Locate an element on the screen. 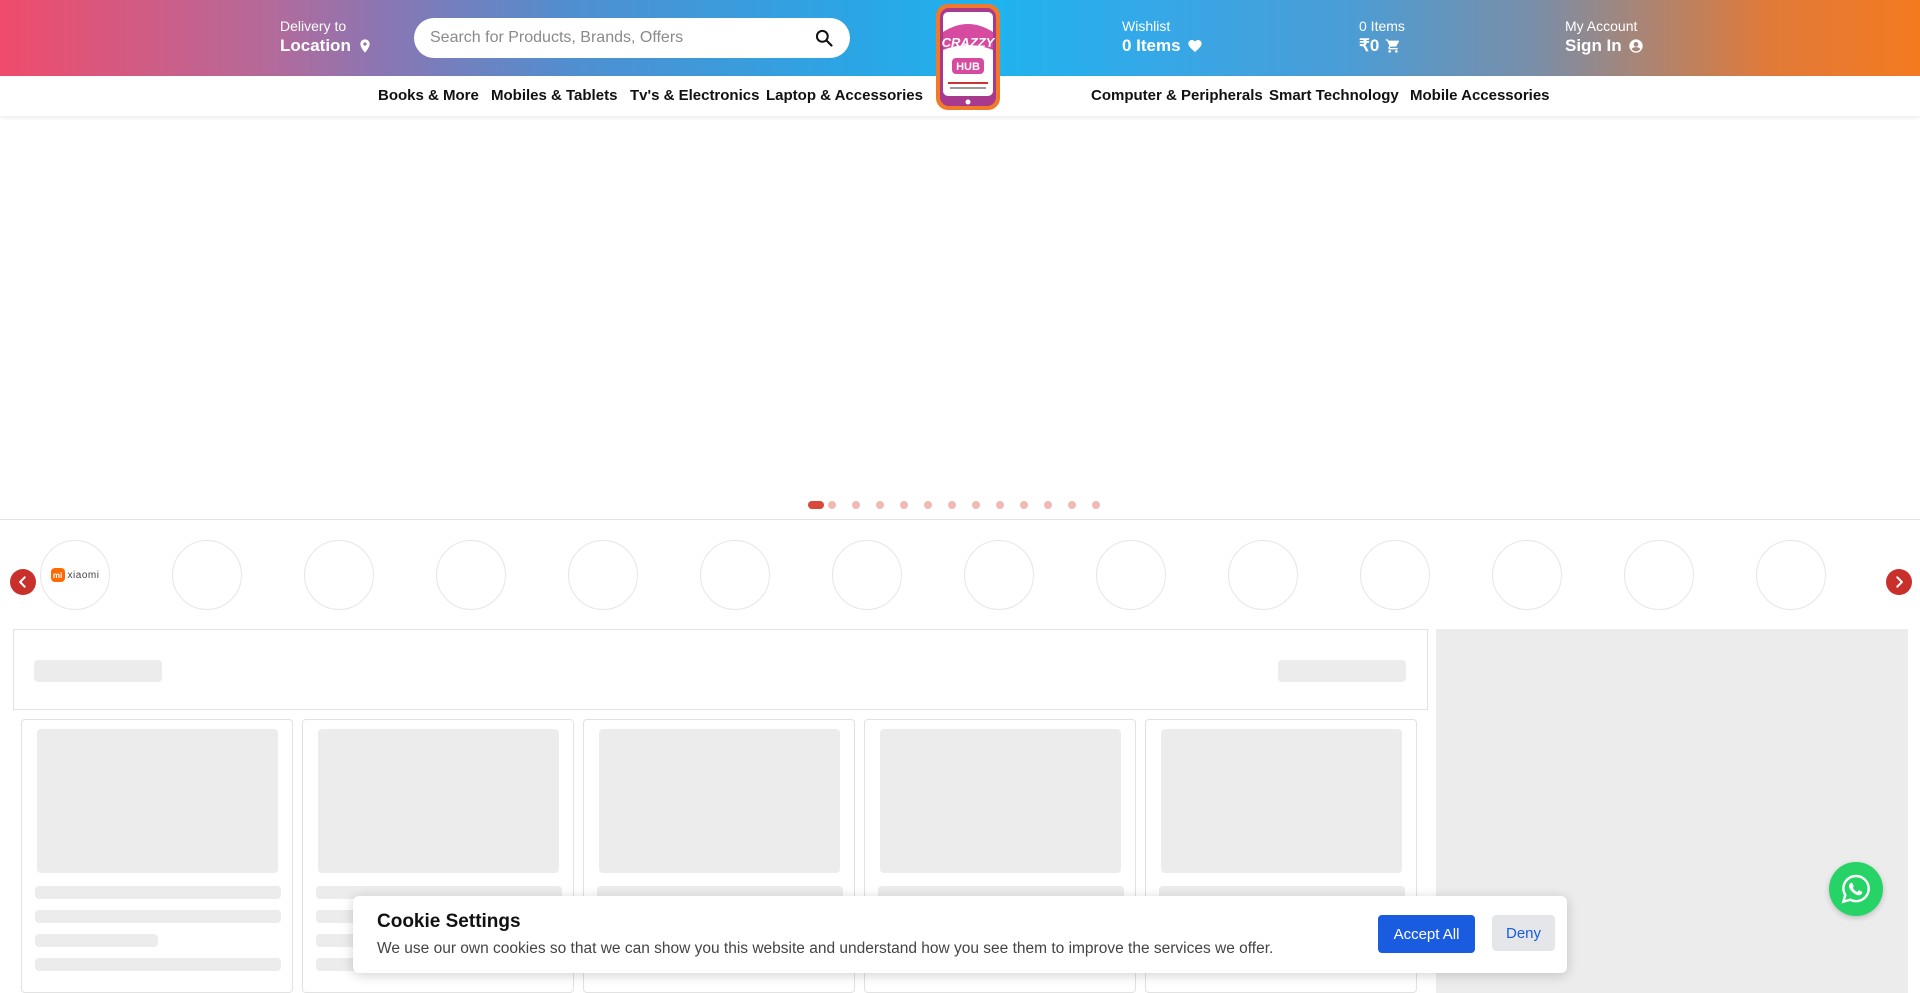  xiaomi-logo-icon: mi is located at coordinates (57, 575).